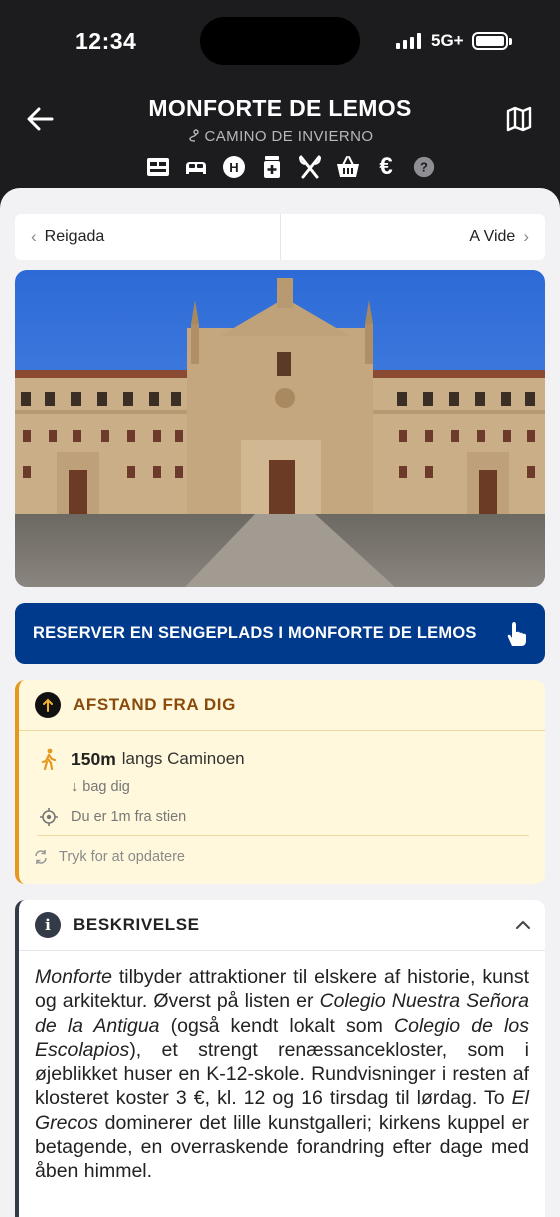  What do you see at coordinates (49, 759) in the screenshot?
I see `walking-icon` at bounding box center [49, 759].